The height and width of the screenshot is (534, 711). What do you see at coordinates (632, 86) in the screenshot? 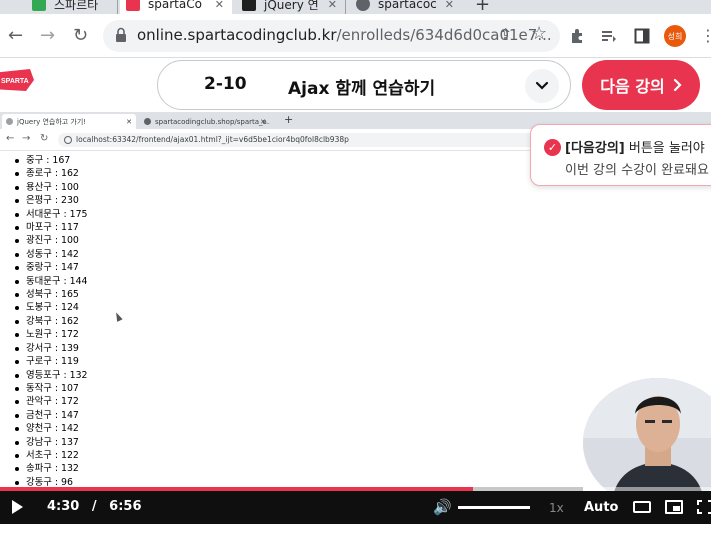
I see `next-lesson-label: 다음 강의` at bounding box center [632, 86].